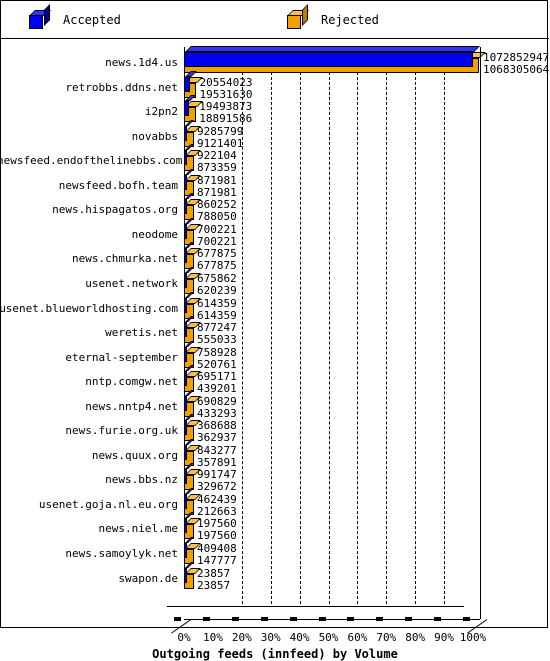 This screenshot has width=550, height=661. What do you see at coordinates (275, 654) in the screenshot?
I see `chart-x-title: Outgoing feeds (innfeed) by Volume` at bounding box center [275, 654].